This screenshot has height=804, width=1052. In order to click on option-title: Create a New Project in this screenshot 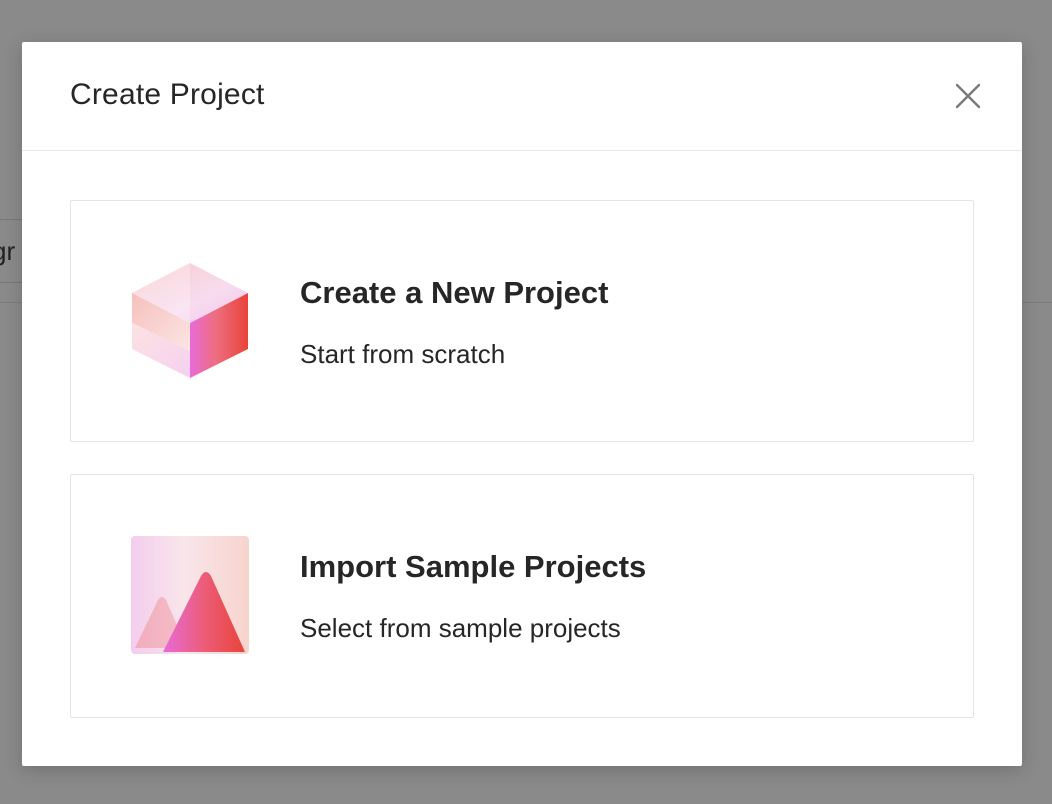, I will do `click(454, 292)`.